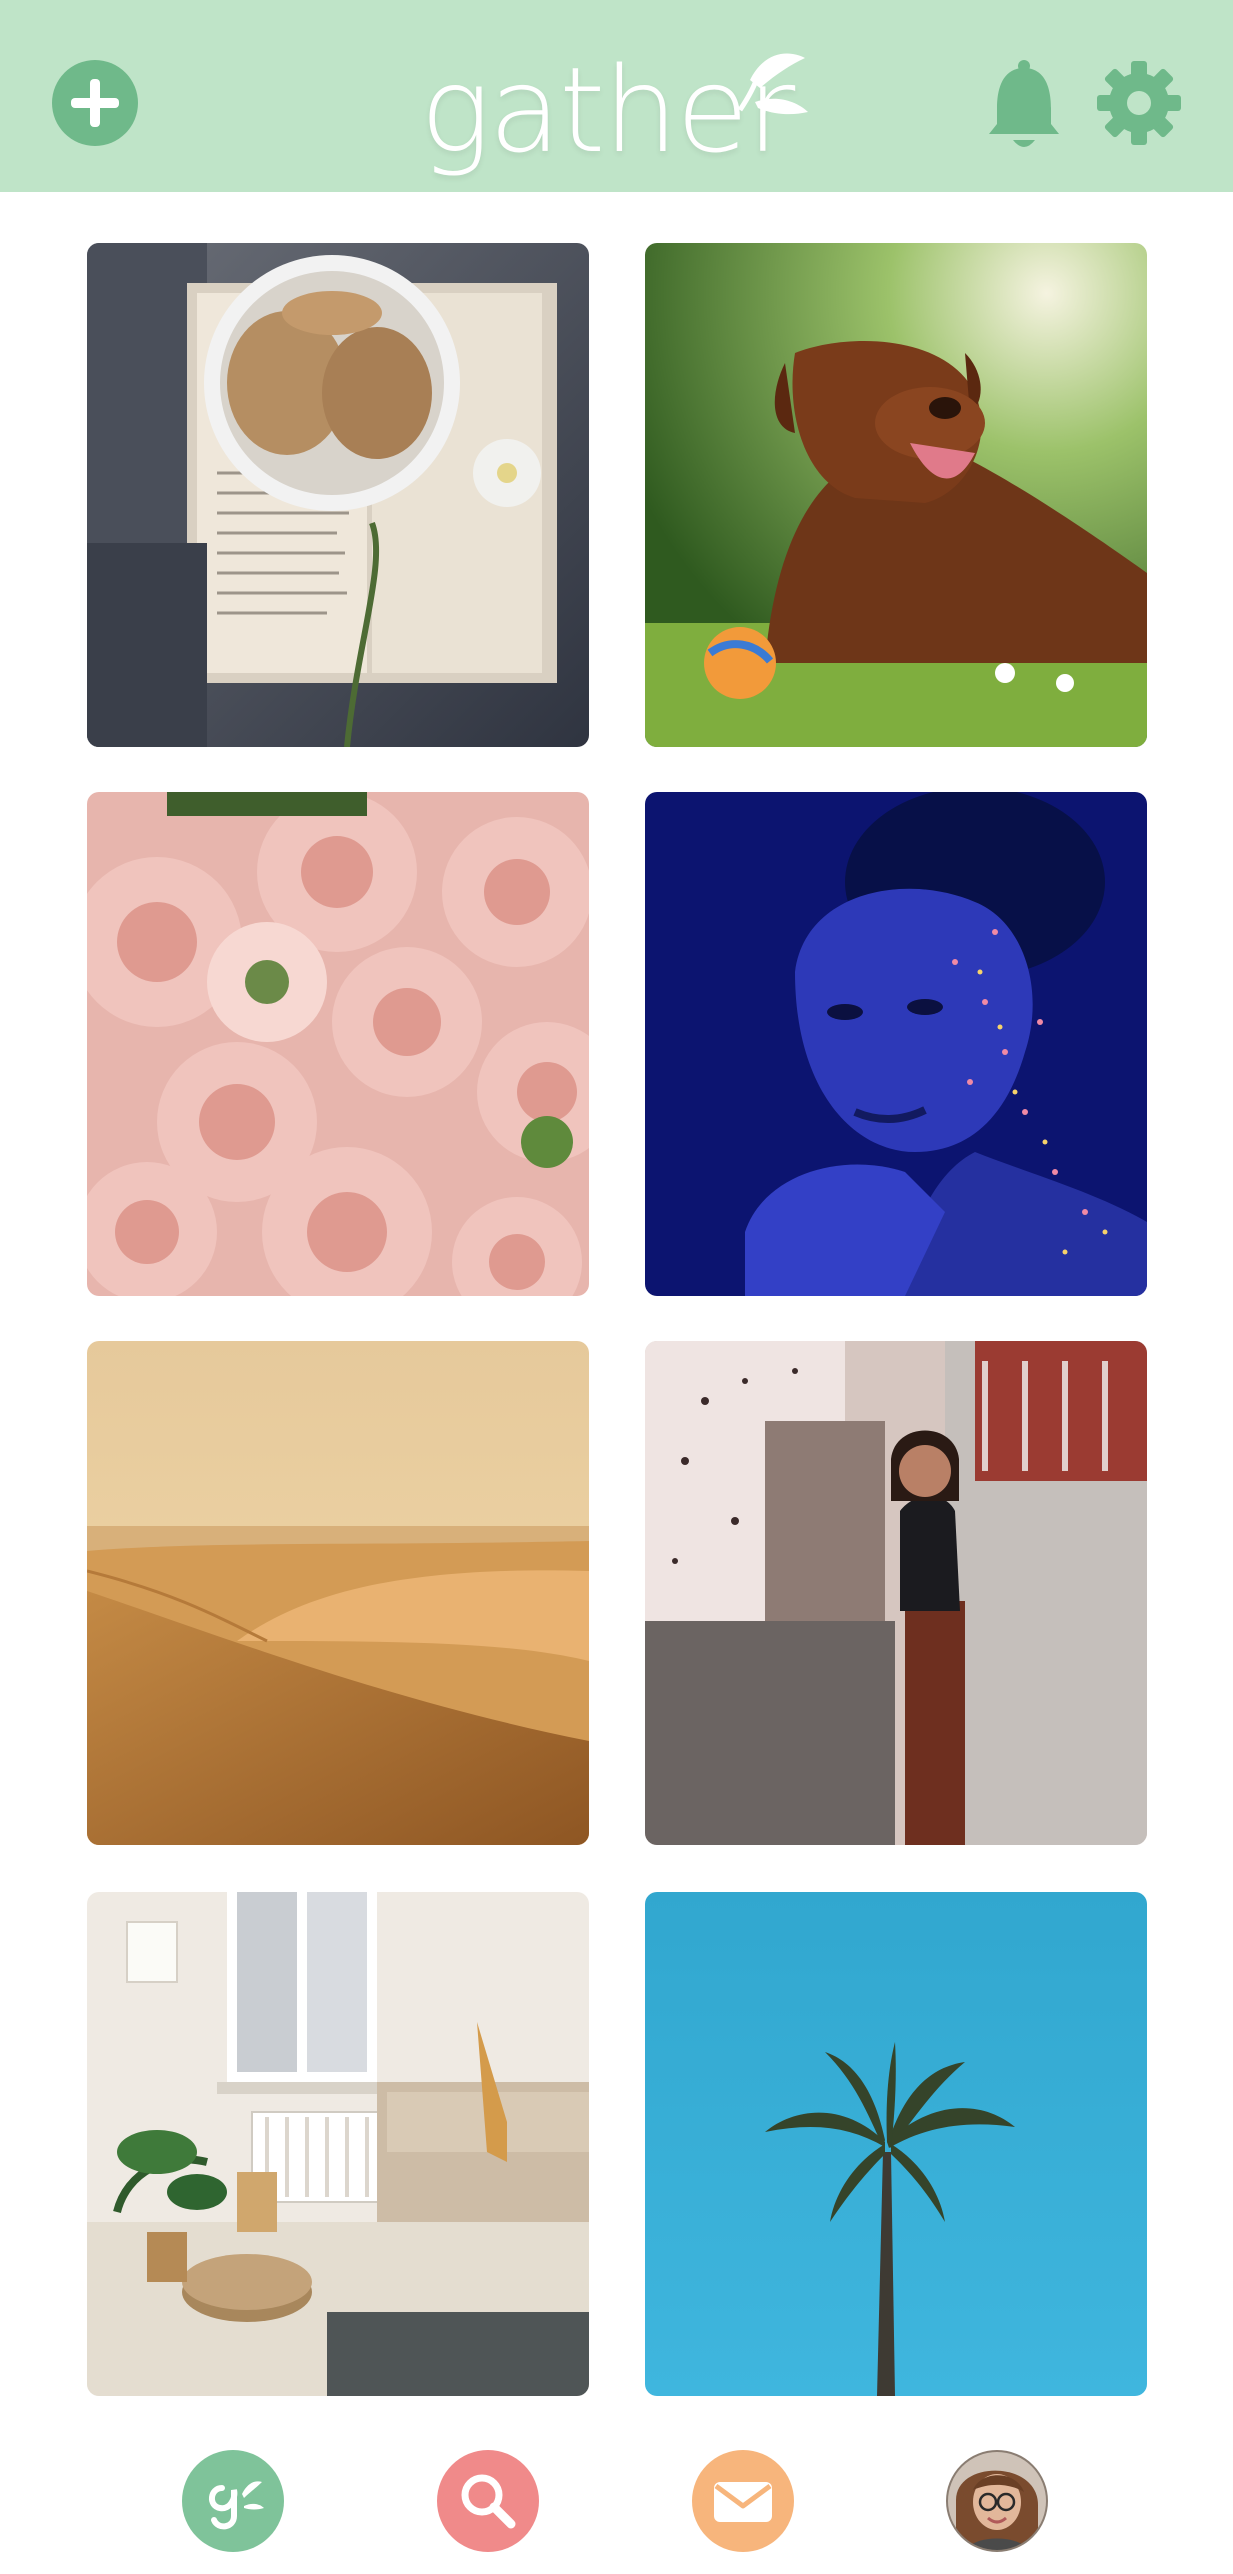  I want to click on woman-wall-image, so click(896, 1593).